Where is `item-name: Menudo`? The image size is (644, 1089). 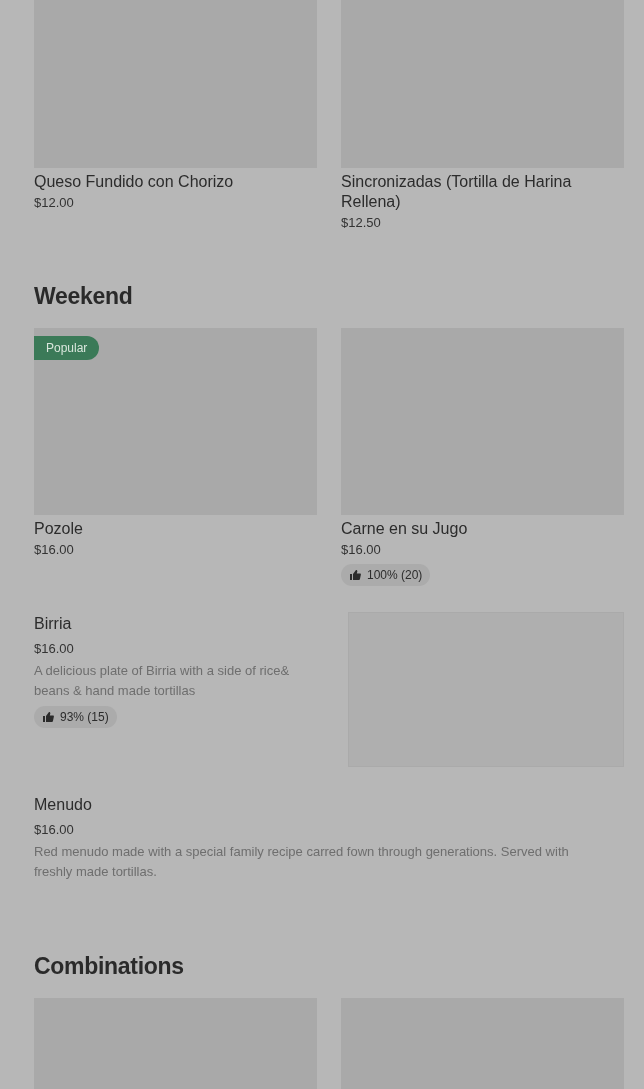 item-name: Menudo is located at coordinates (169, 805).